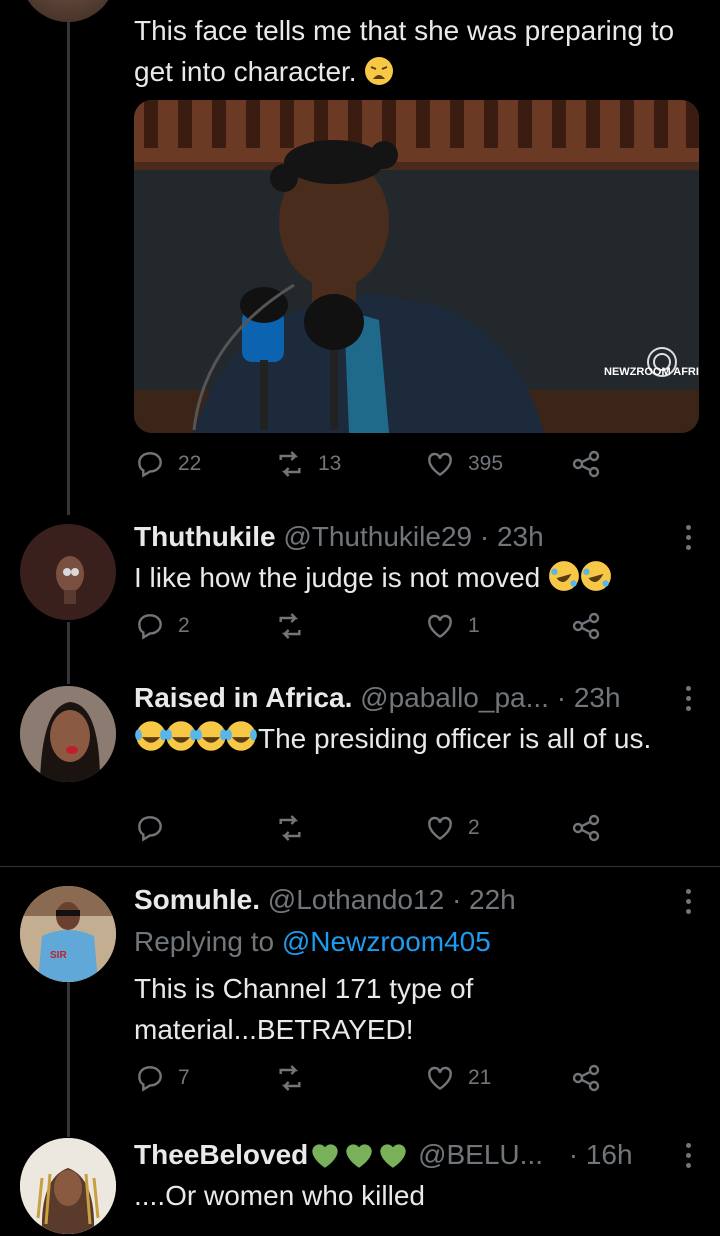 The height and width of the screenshot is (1236, 720). I want to click on tweet-actions: 2 1, so click(374, 630).